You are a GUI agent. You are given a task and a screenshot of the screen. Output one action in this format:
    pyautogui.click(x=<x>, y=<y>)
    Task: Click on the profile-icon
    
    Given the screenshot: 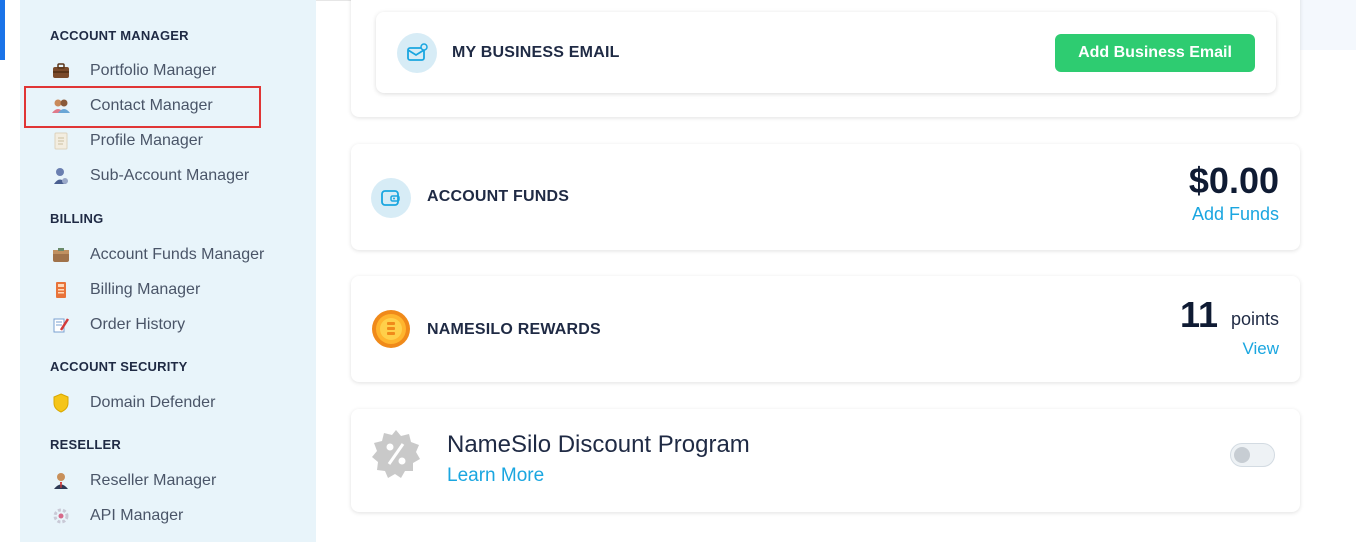 What is the action you would take?
    pyautogui.click(x=61, y=141)
    